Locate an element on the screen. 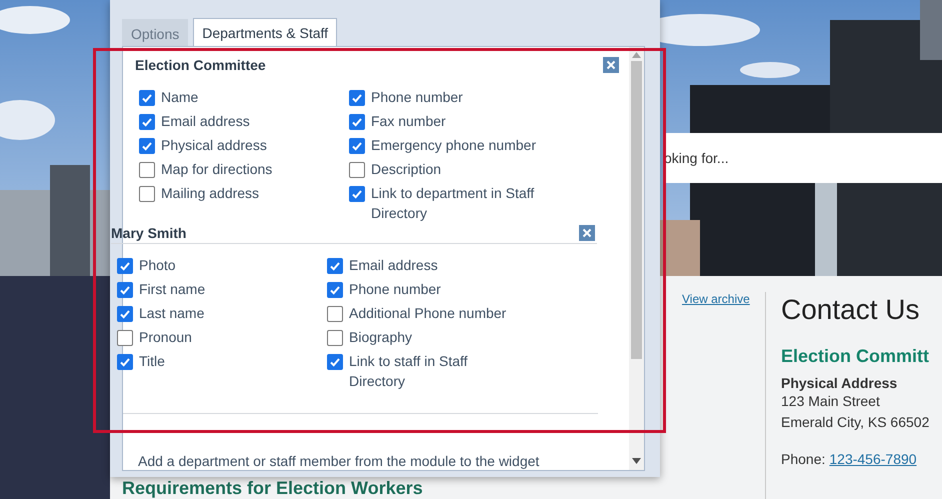 The height and width of the screenshot is (499, 942). field-label: Photo is located at coordinates (157, 265).